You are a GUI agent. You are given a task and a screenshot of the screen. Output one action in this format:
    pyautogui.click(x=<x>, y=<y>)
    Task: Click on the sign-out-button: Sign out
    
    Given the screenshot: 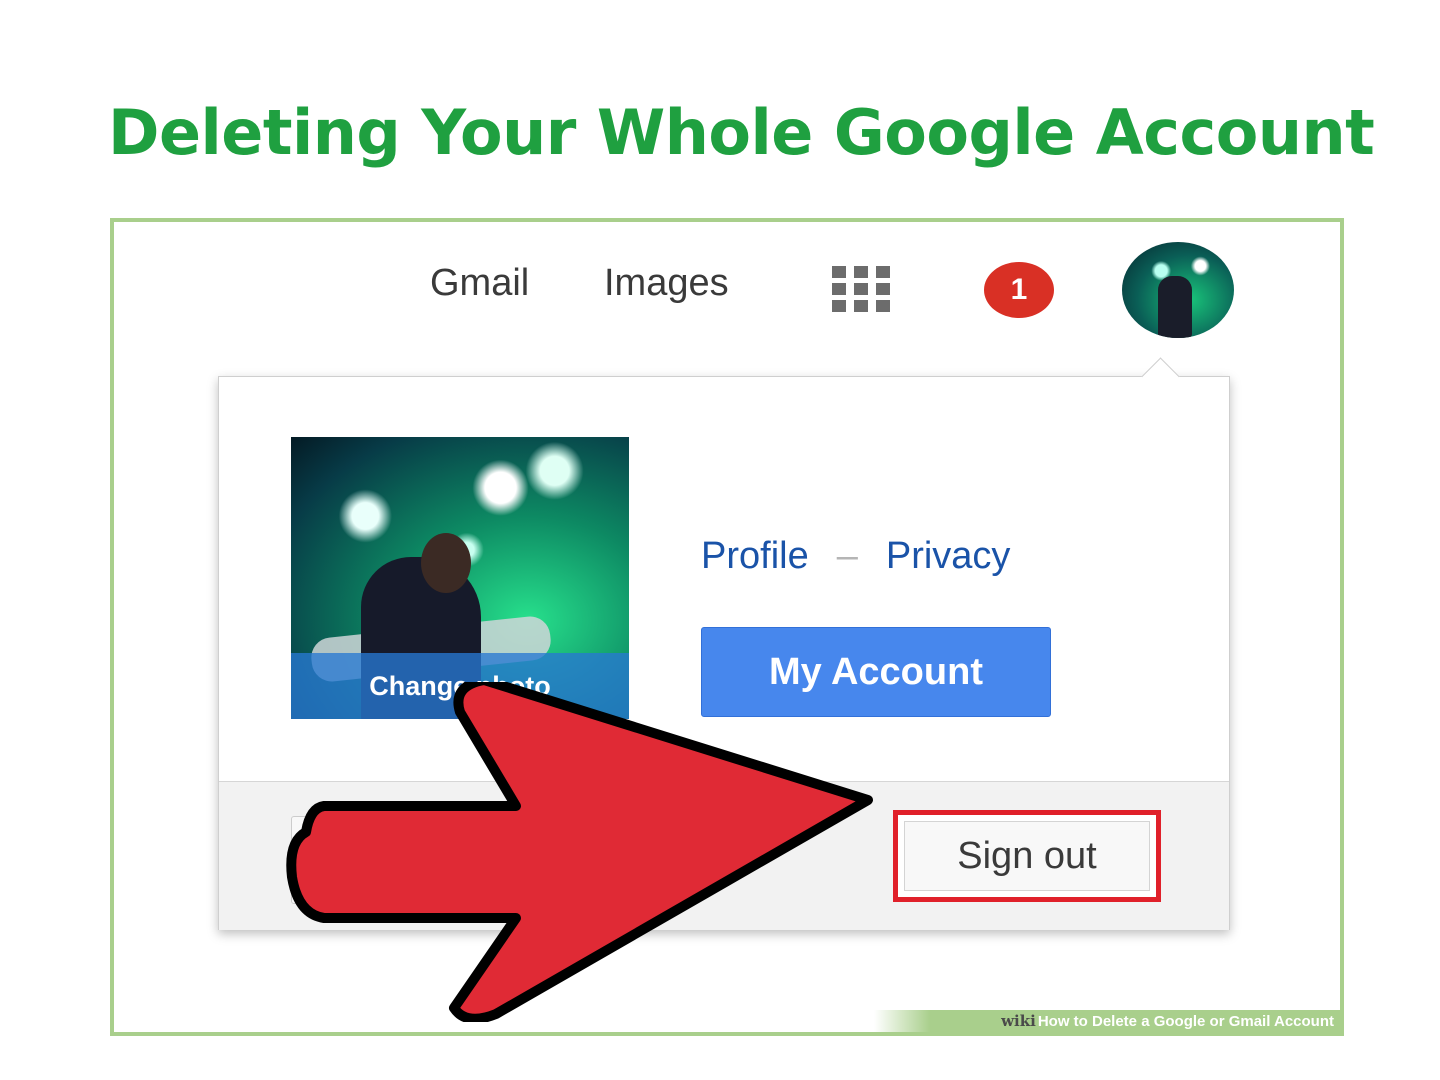 What is the action you would take?
    pyautogui.click(x=1027, y=856)
    